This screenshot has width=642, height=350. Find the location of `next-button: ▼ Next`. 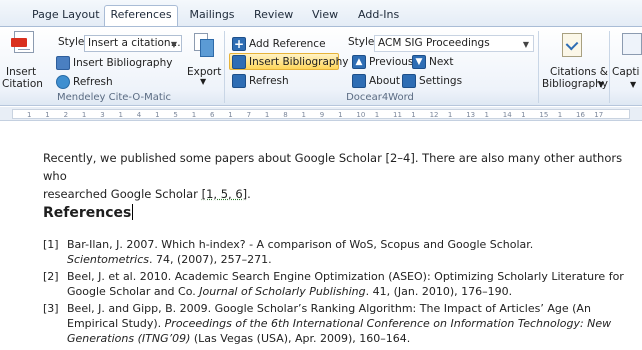

next-button: ▼ Next is located at coordinates (432, 61).